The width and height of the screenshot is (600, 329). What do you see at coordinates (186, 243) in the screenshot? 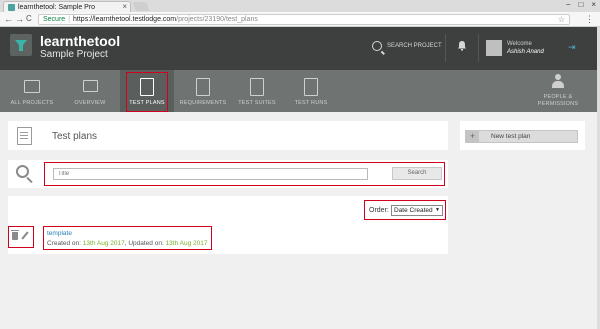
I see `updated-date: 13th Aug 2017` at bounding box center [186, 243].